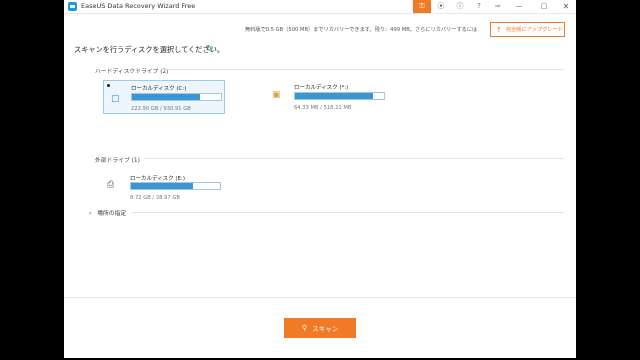 This screenshot has height=360, width=640. I want to click on help-icon: ?, so click(479, 6).